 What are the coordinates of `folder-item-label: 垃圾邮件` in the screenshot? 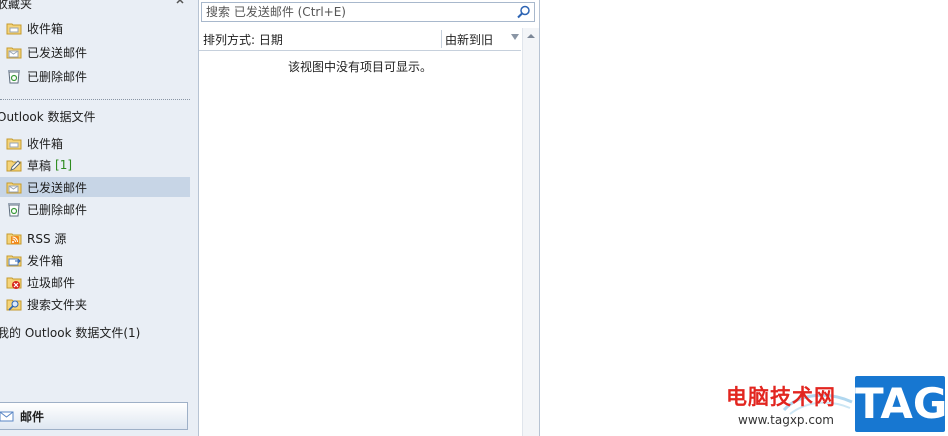 It's located at (51, 282).